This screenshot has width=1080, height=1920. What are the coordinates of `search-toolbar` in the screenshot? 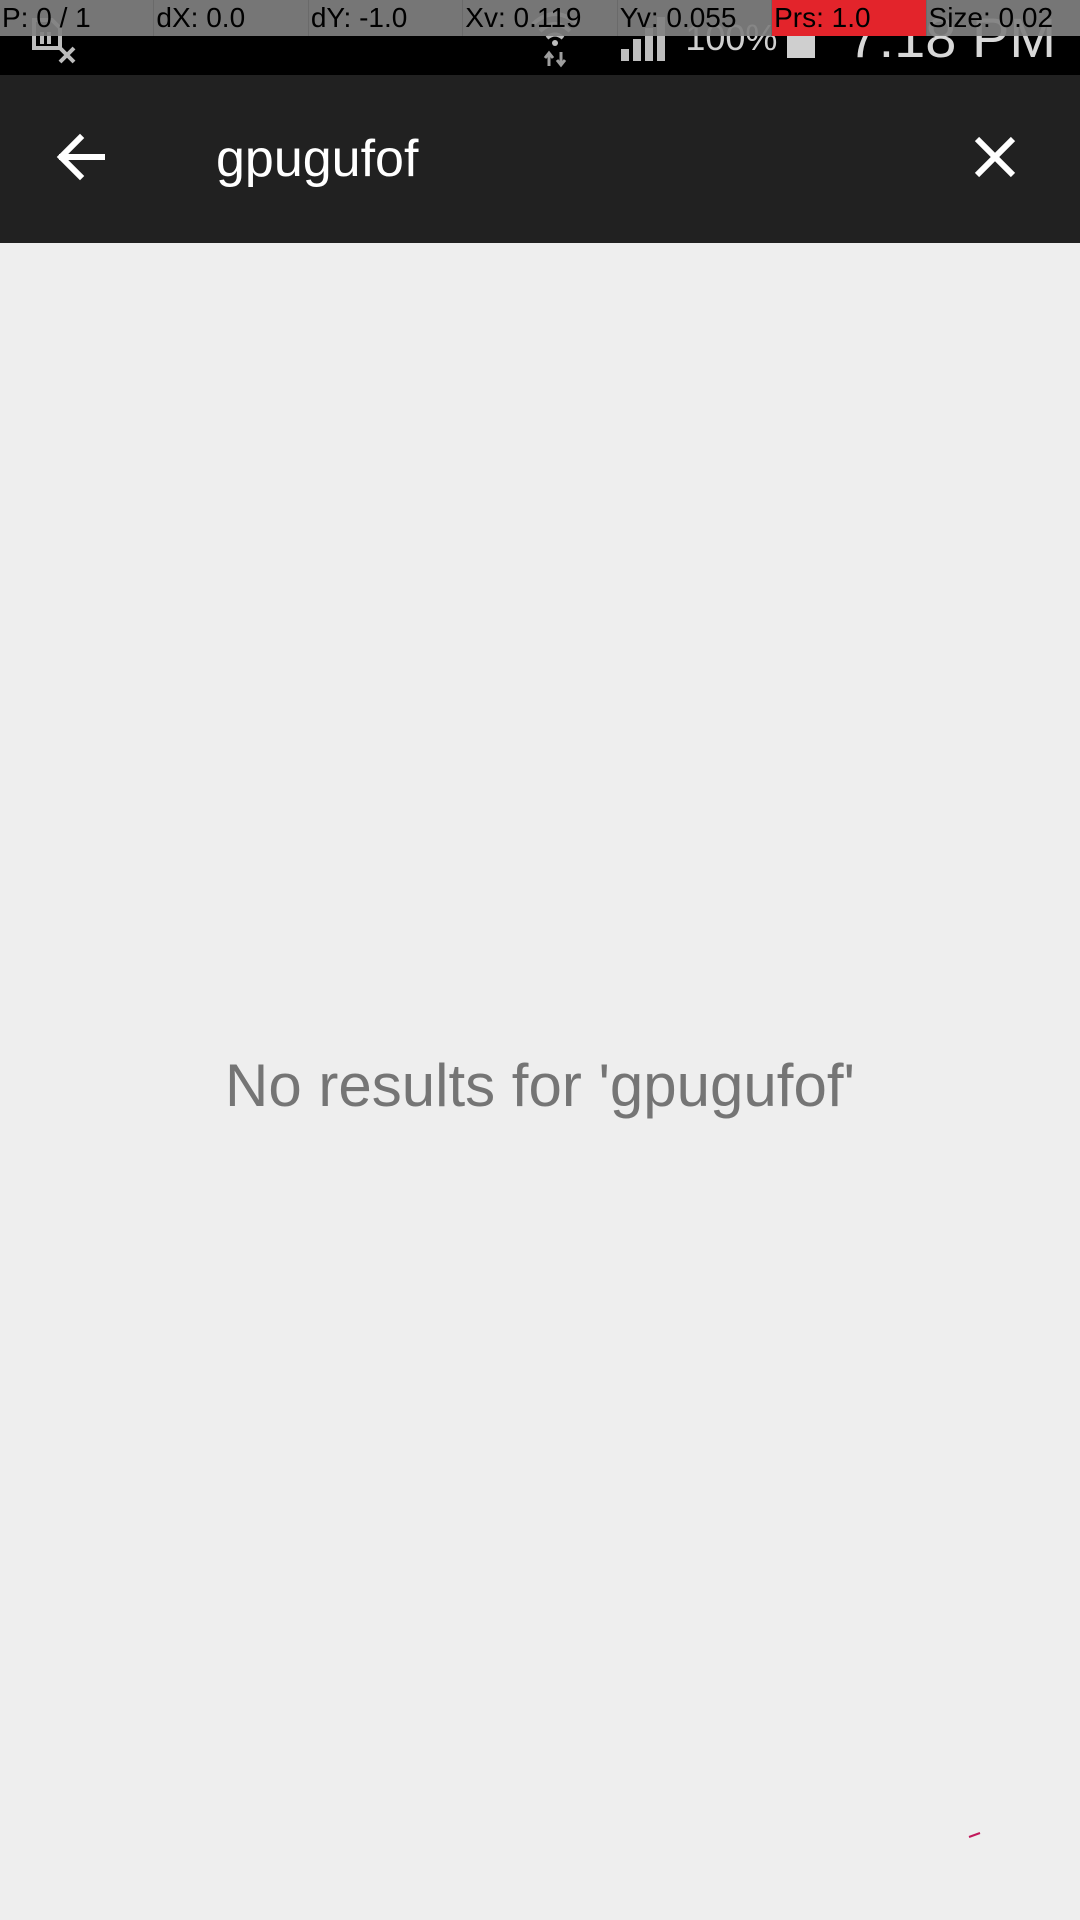 It's located at (540, 159).